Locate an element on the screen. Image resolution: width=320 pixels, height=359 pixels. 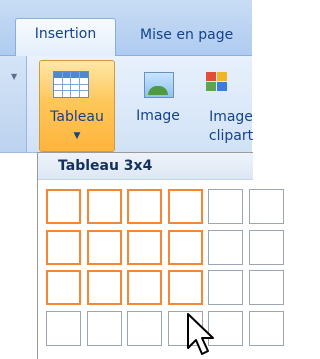
ribbon-group-separator is located at coordinates (13, 104).